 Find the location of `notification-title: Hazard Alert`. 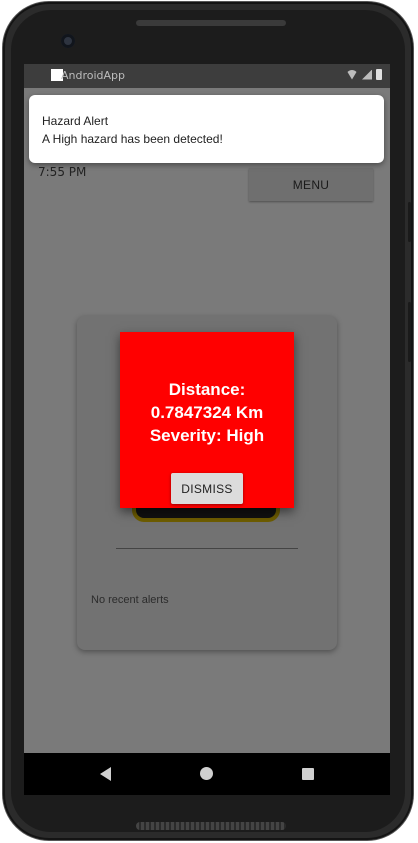

notification-title: Hazard Alert is located at coordinates (75, 121).